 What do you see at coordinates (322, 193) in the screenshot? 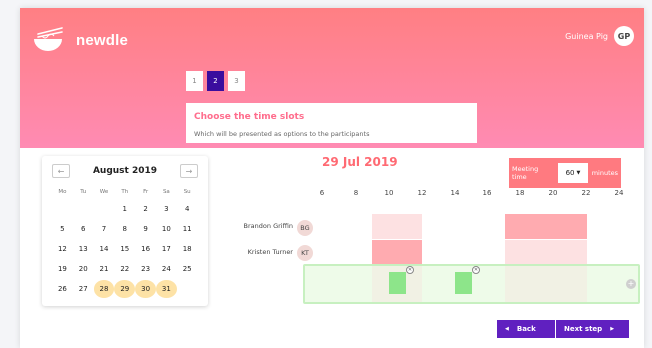
I see `hour-tick: 6` at bounding box center [322, 193].